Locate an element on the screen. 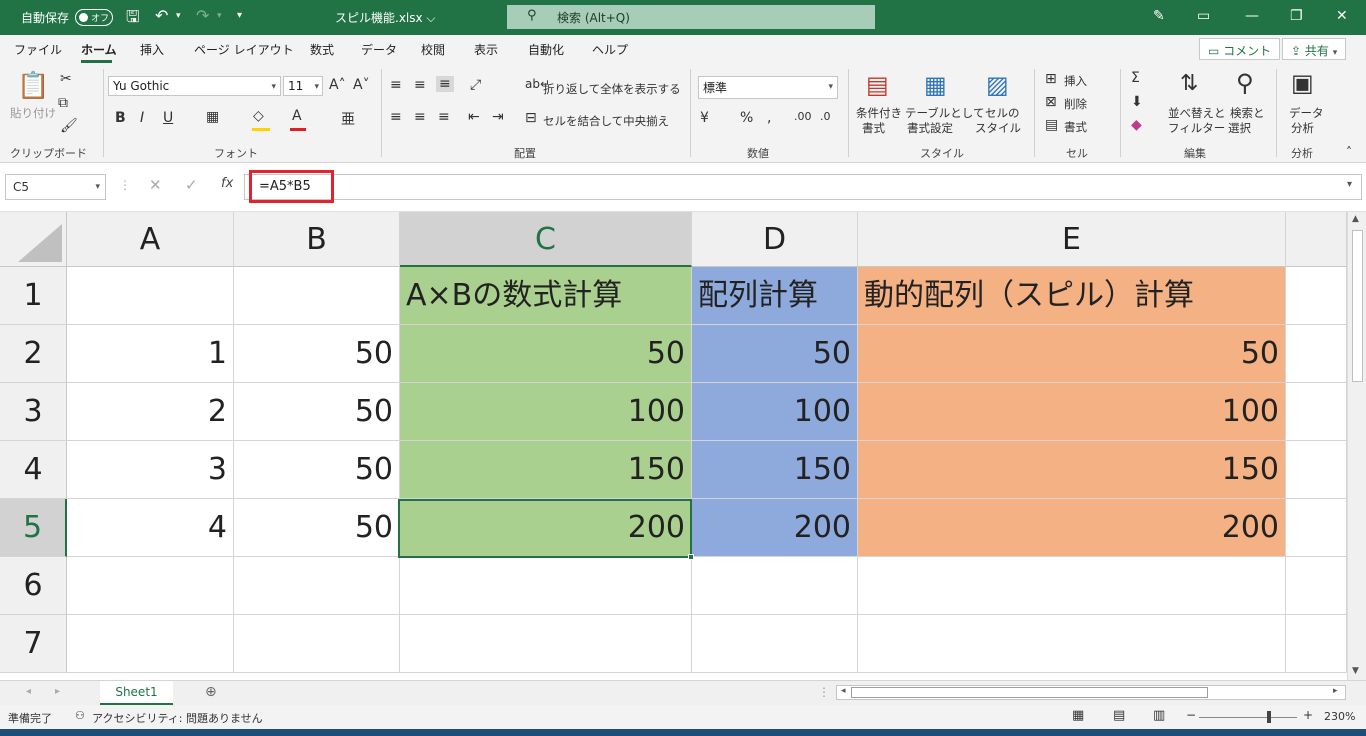 The height and width of the screenshot is (736, 1366). bold-icon: B is located at coordinates (120, 118).